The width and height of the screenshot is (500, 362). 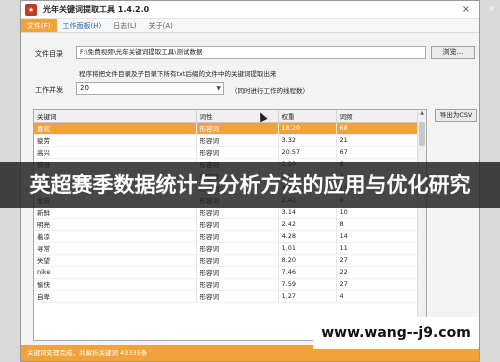 I want to click on cell-keyword: 喜欢, so click(x=115, y=128).